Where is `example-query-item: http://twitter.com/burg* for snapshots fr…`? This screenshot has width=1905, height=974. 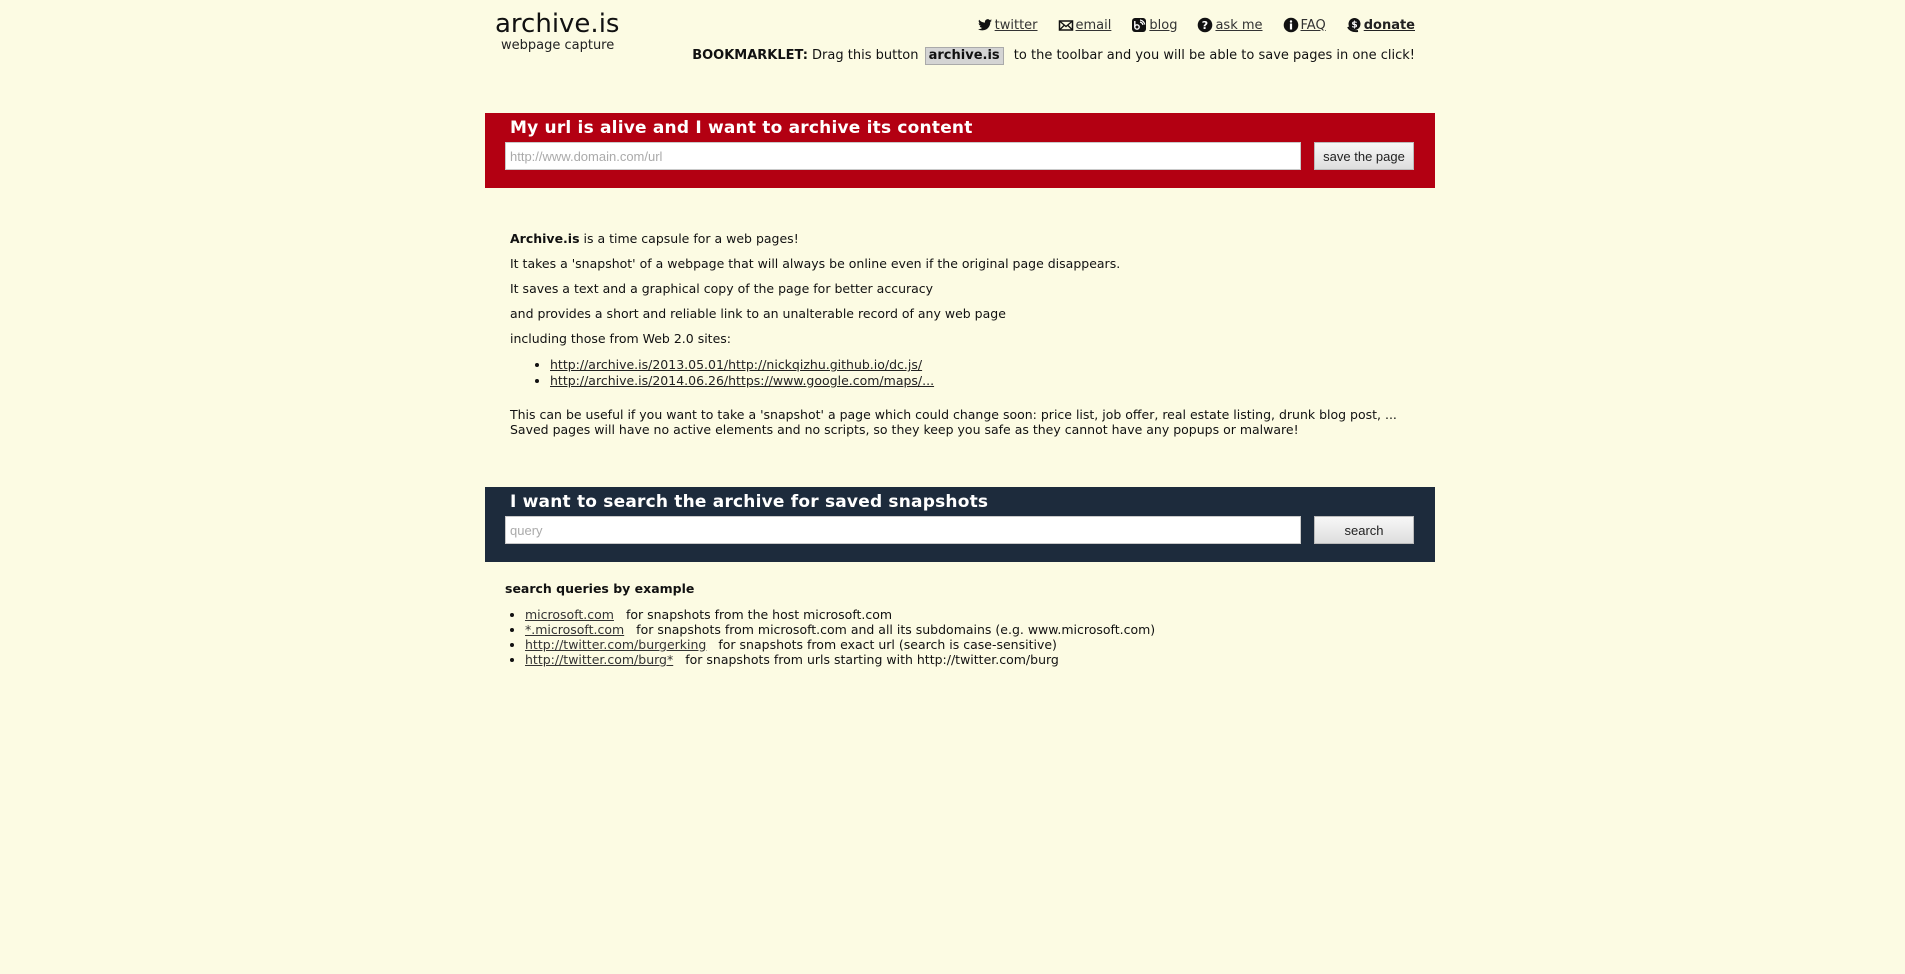
example-query-item: http://twitter.com/burg* for snapshots fr… is located at coordinates (965, 659).